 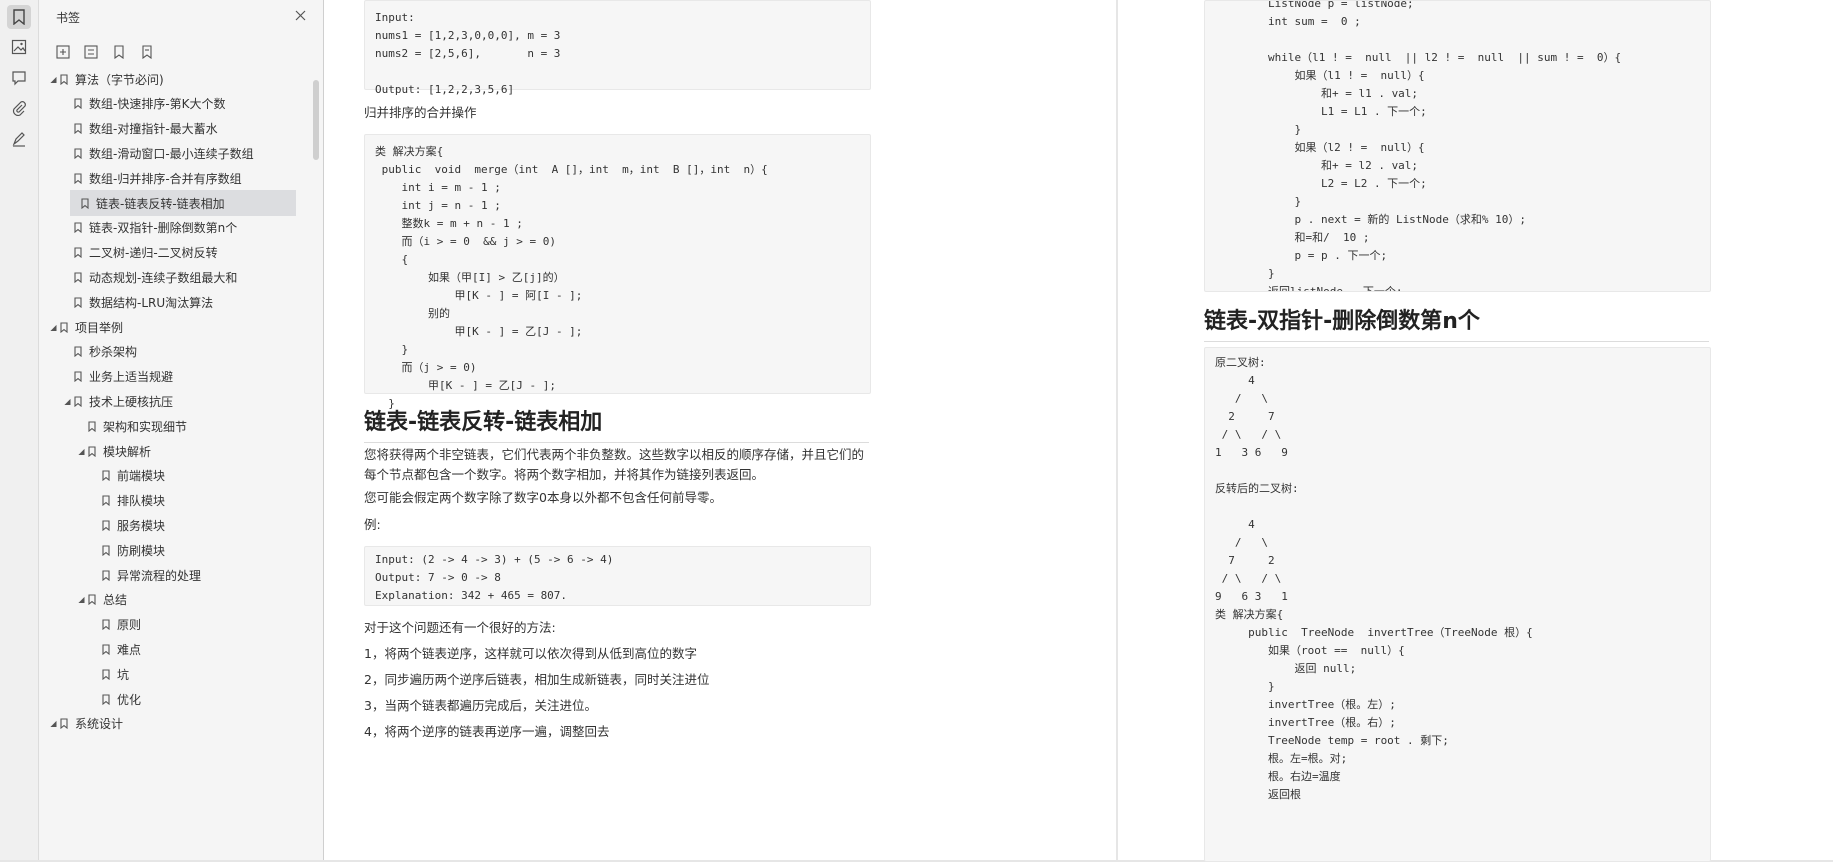 What do you see at coordinates (105, 52) in the screenshot?
I see `bookmark-toolbar` at bounding box center [105, 52].